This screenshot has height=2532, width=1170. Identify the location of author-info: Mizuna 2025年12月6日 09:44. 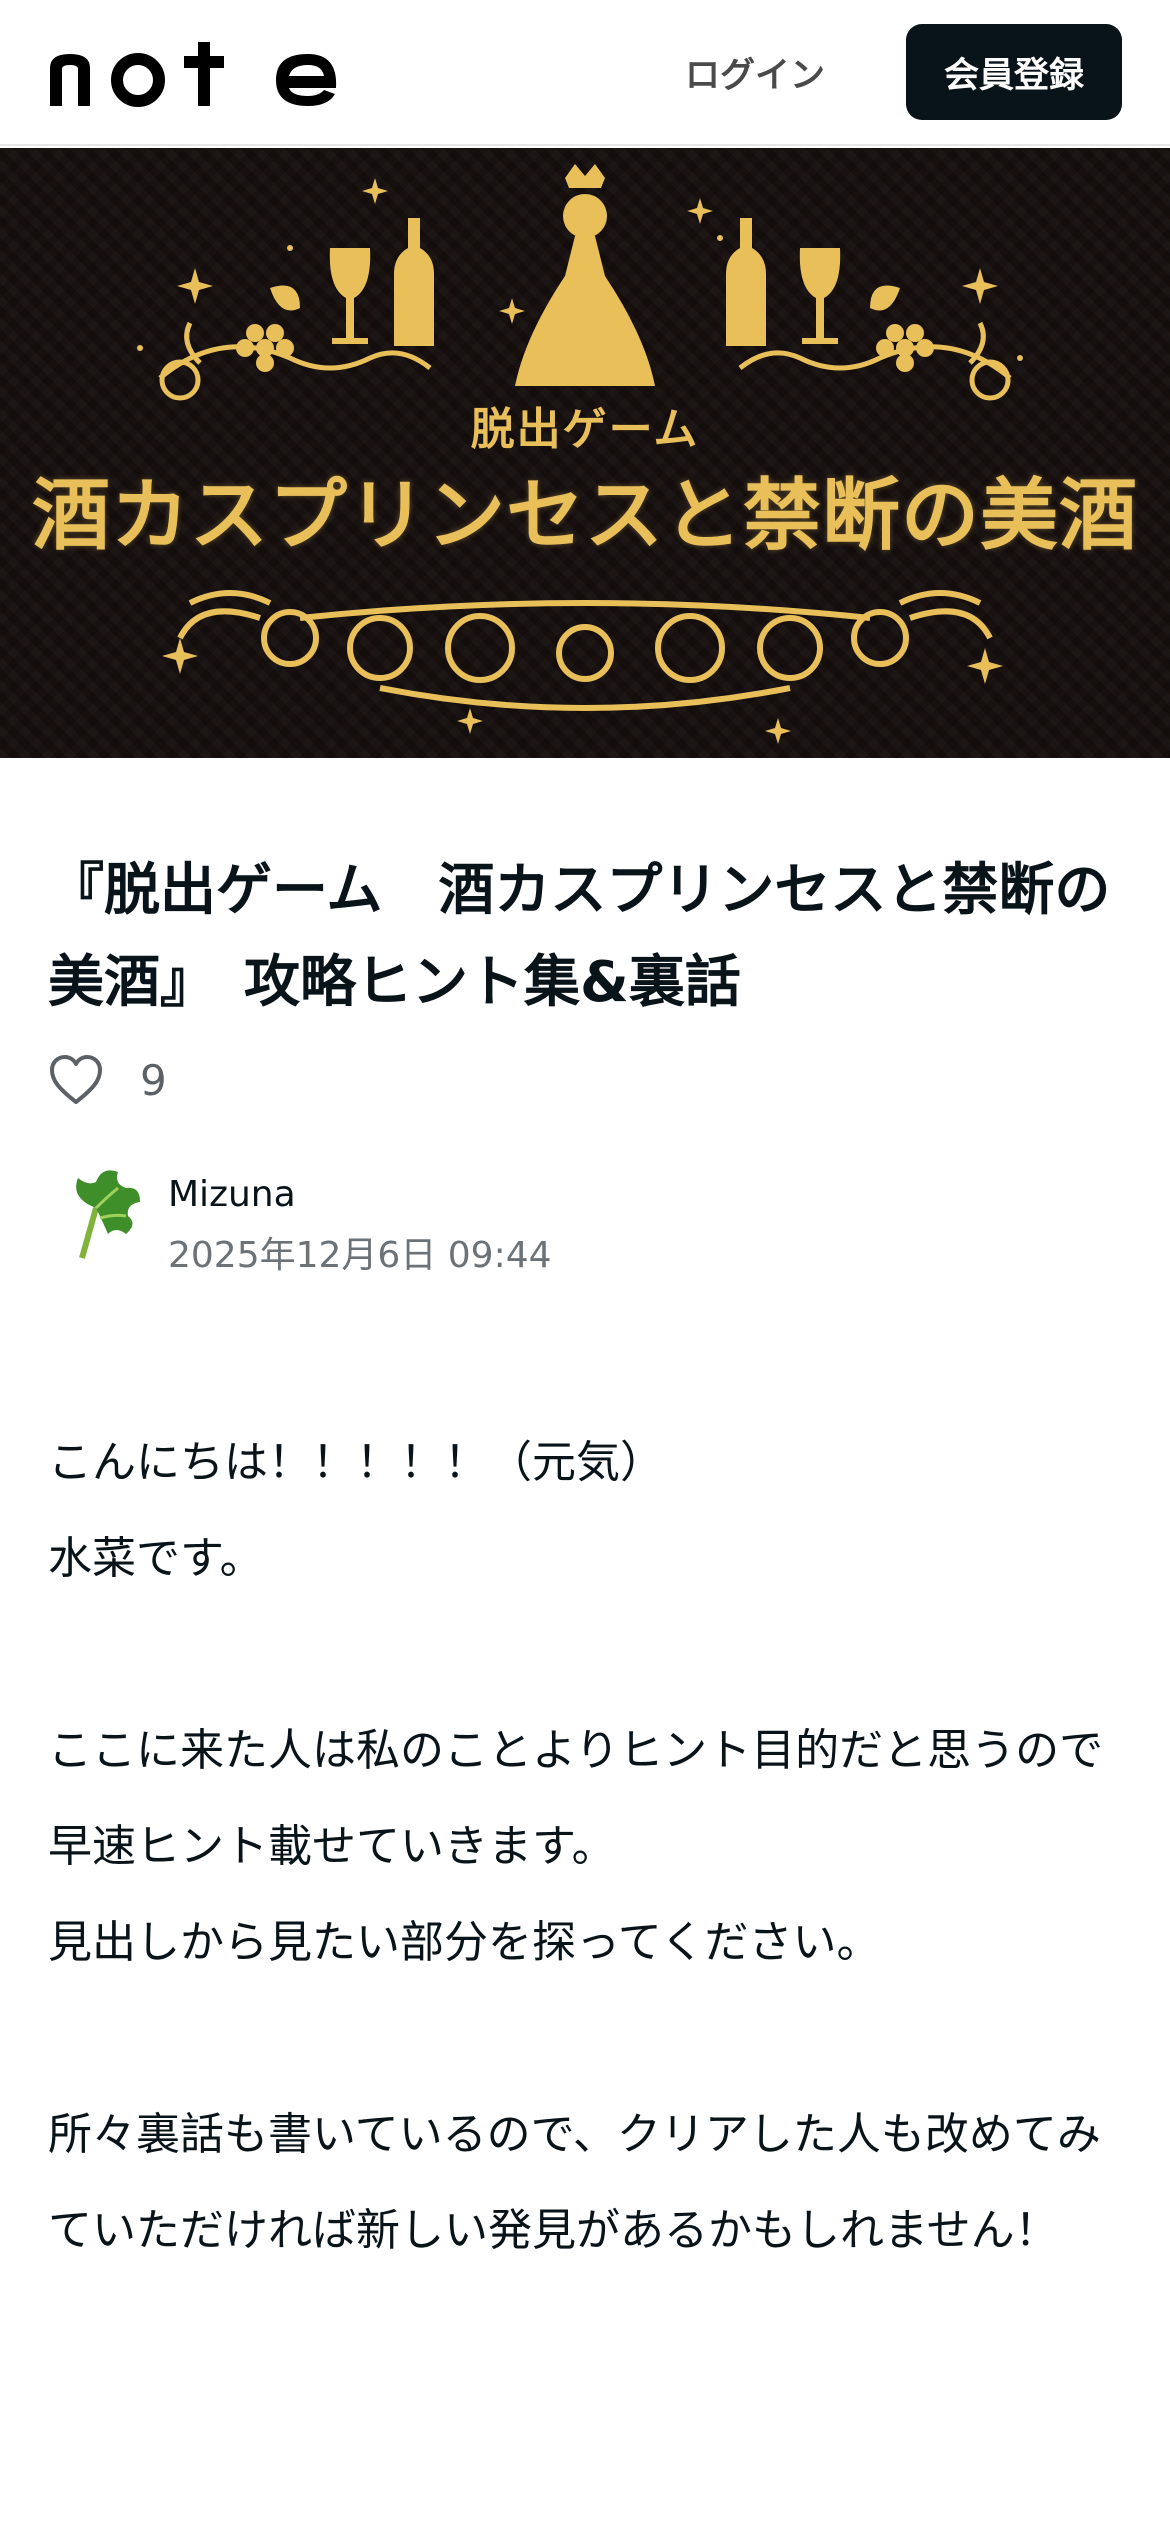
(412, 1223).